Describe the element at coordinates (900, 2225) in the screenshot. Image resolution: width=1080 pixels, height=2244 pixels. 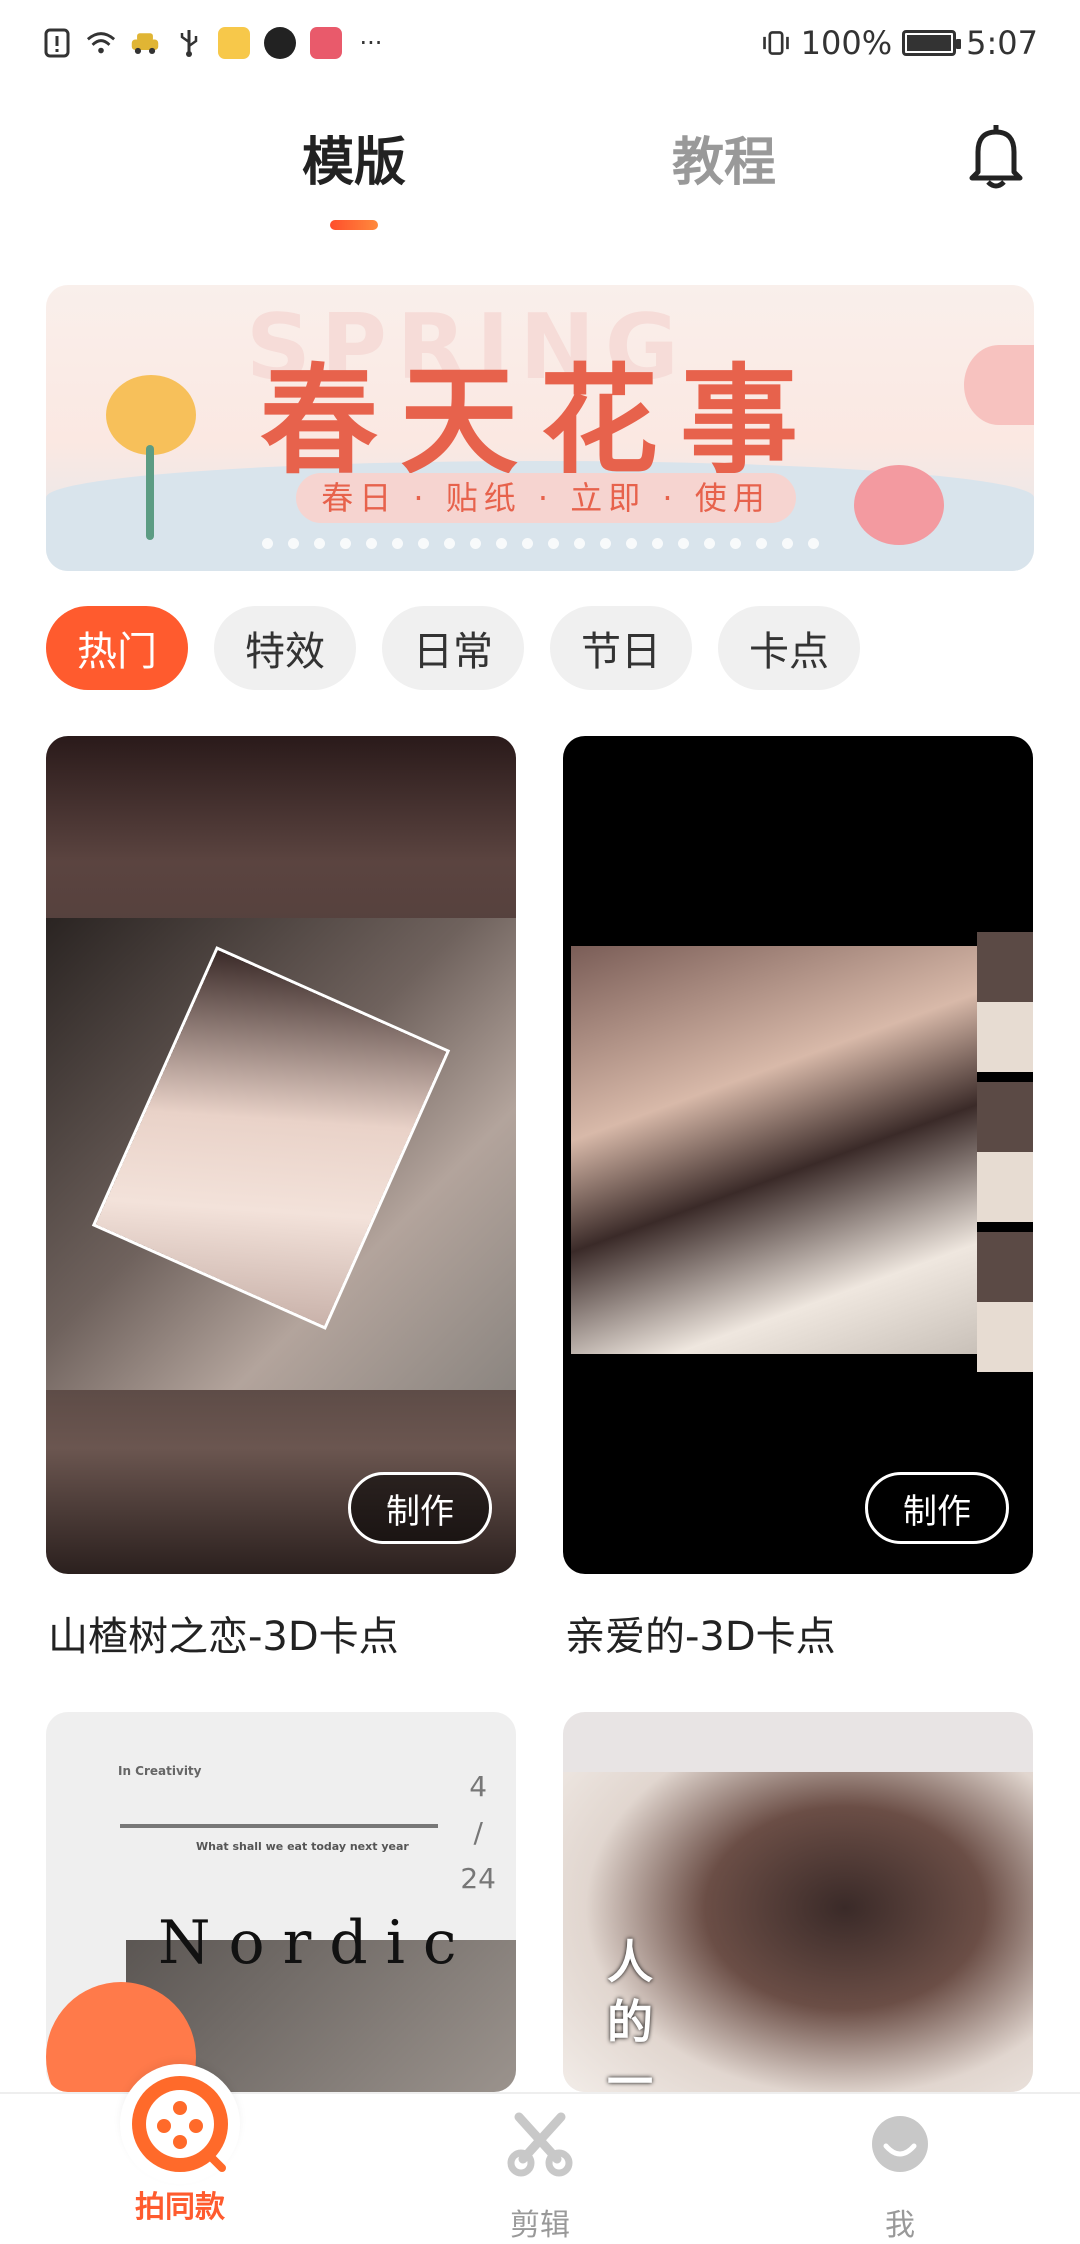
I see `nav-label: 我` at that location.